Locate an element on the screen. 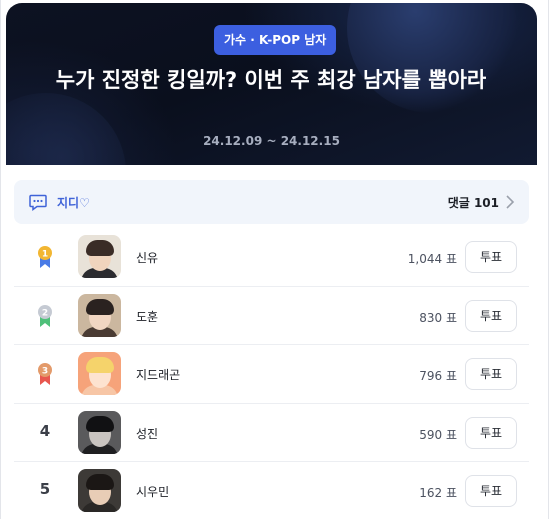  singer-name: 시우민 is located at coordinates (153, 492).